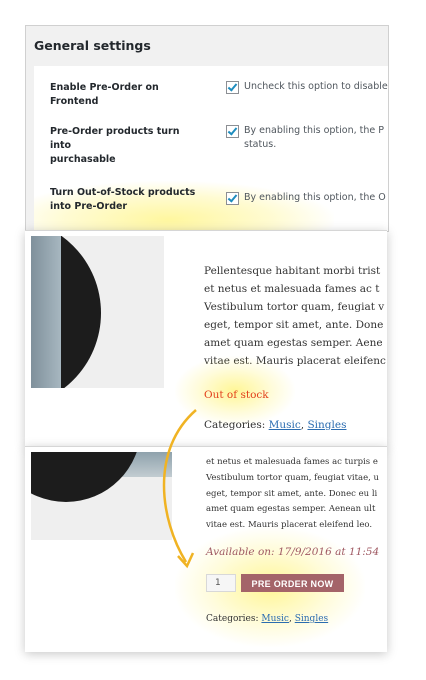 Image resolution: width=426 pixels, height=680 pixels. I want to click on purchasable-desc: By enabling this option, the P status., so click(314, 138).